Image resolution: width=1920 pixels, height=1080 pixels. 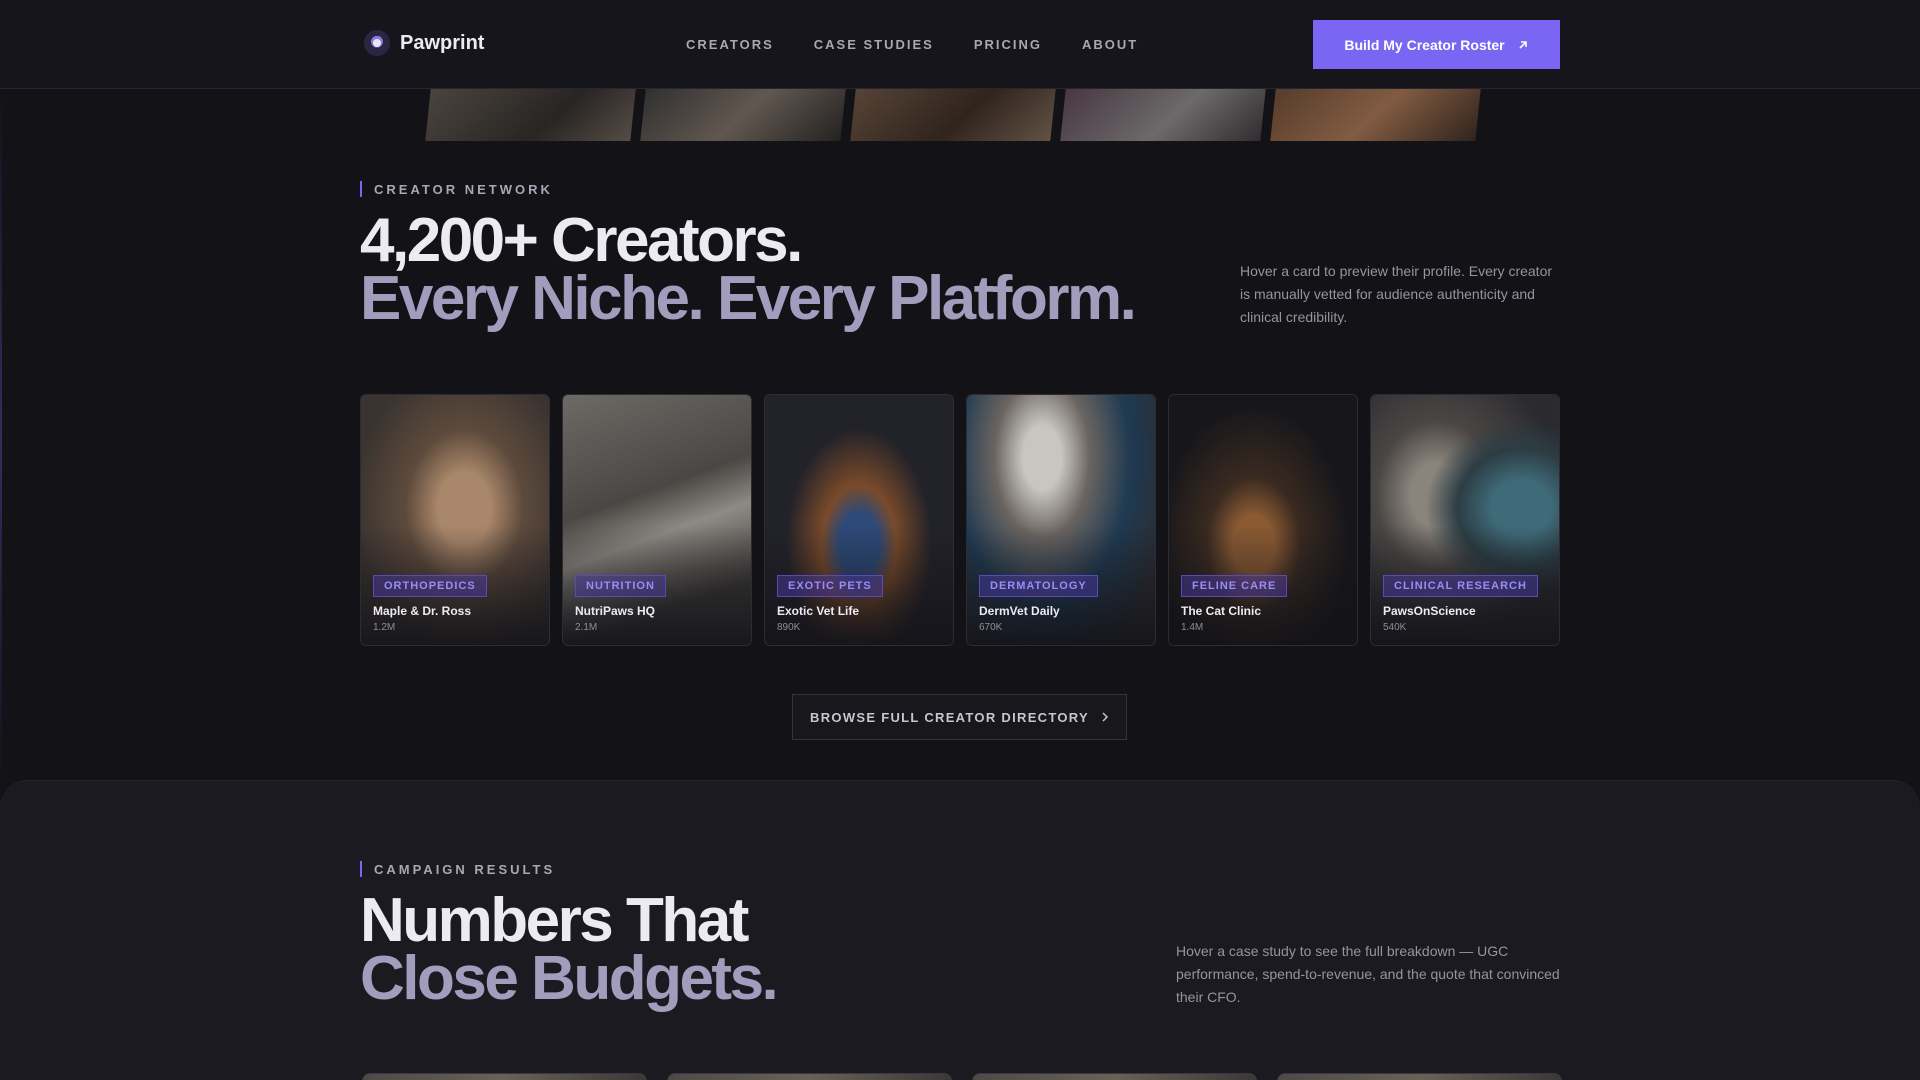 What do you see at coordinates (1221, 611) in the screenshot?
I see `creator-name: The Cat Clinic` at bounding box center [1221, 611].